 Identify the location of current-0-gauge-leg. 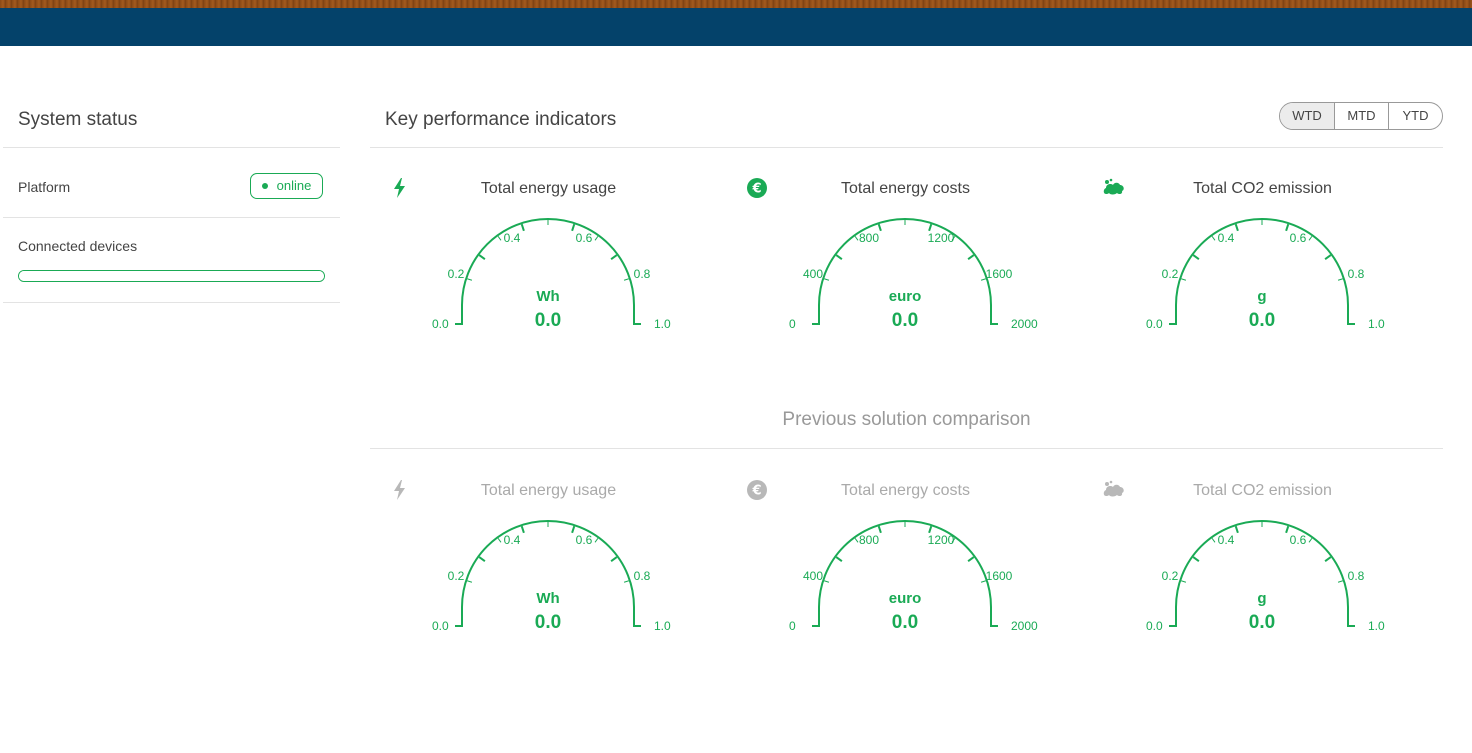
(459, 315).